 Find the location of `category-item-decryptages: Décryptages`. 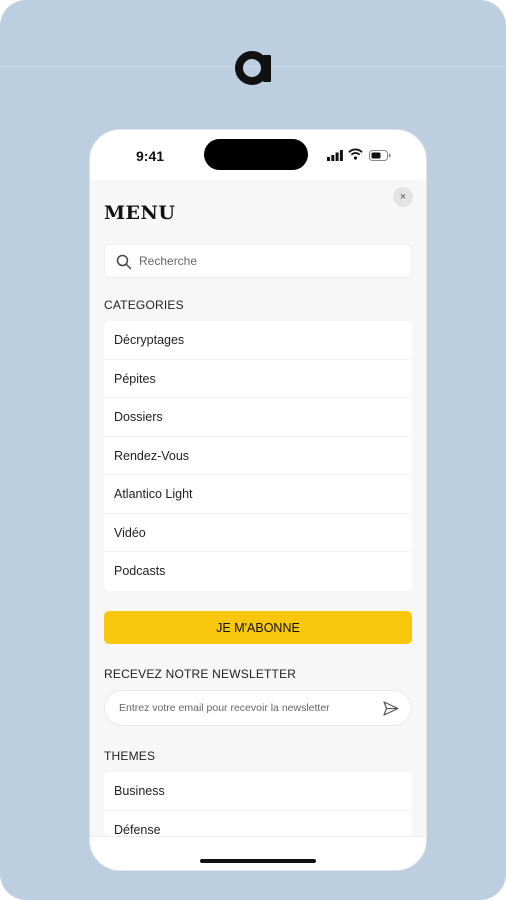

category-item-decryptages: Décryptages is located at coordinates (258, 340).